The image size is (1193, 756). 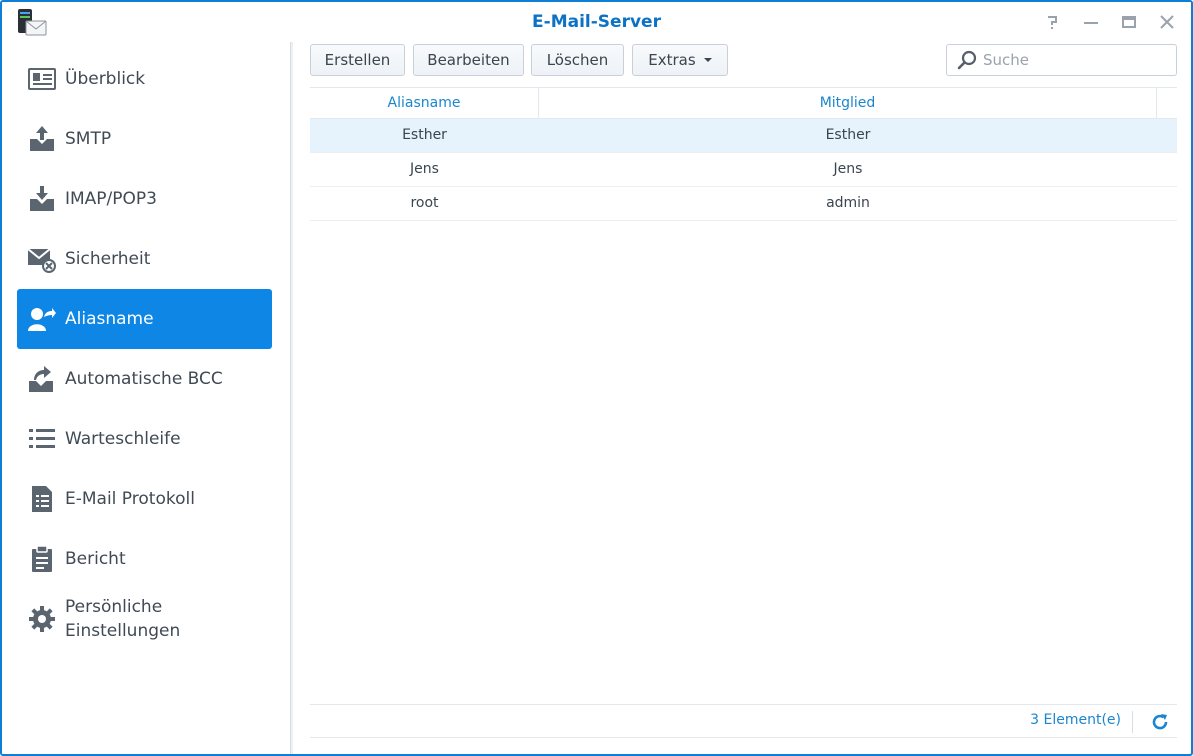 What do you see at coordinates (848, 203) in the screenshot?
I see `member-cell: admin` at bounding box center [848, 203].